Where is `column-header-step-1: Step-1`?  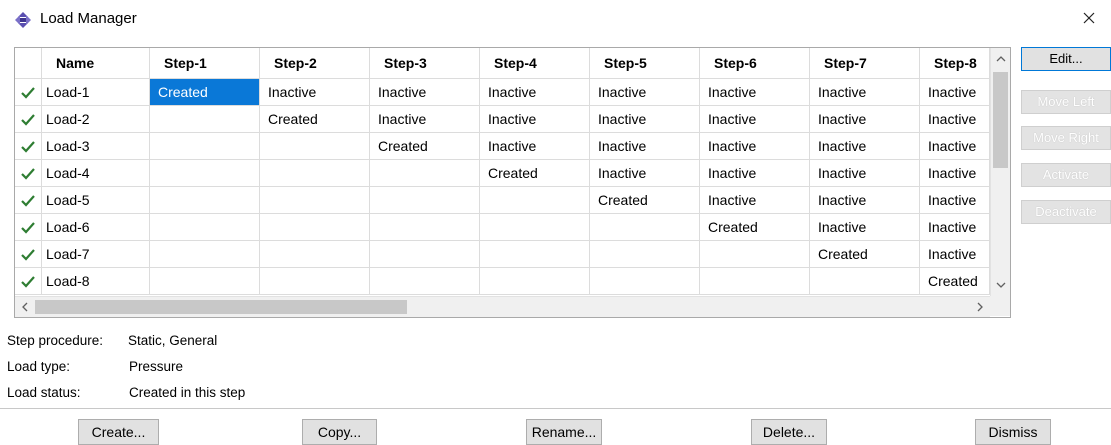
column-header-step-1: Step-1 is located at coordinates (204, 63).